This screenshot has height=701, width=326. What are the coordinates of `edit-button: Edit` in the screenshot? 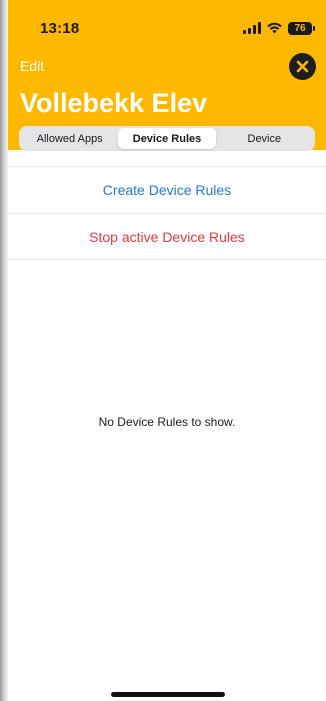 It's located at (32, 66).